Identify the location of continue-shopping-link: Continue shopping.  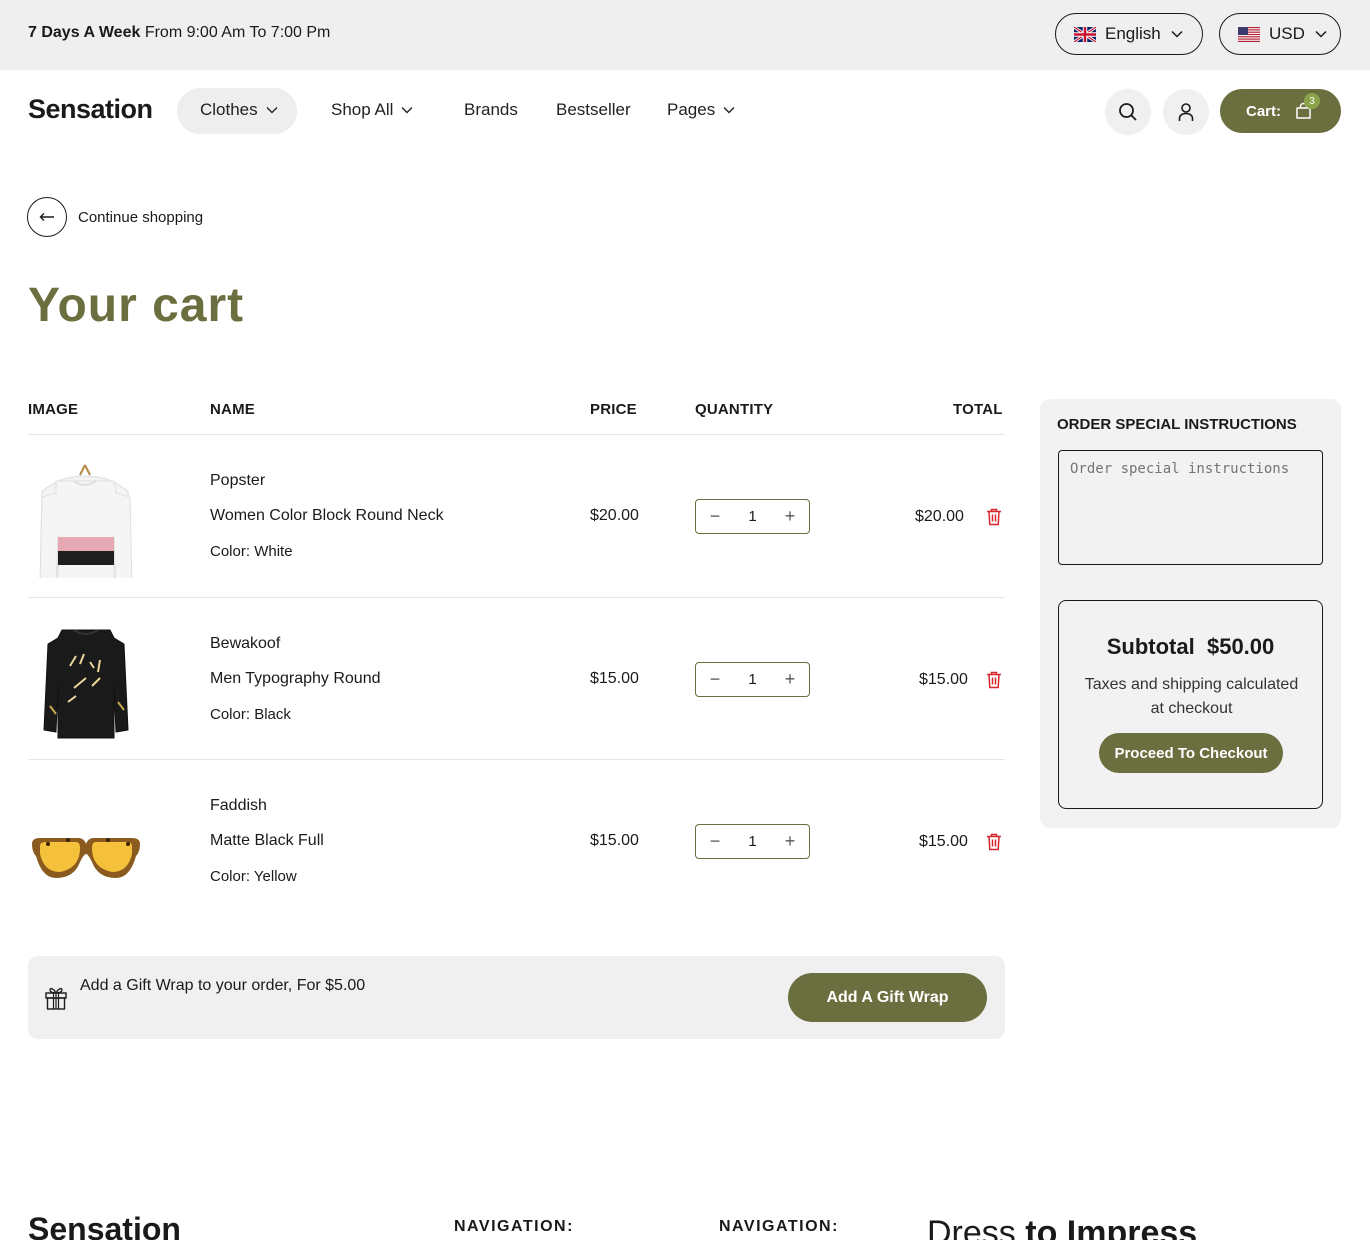
(115, 217).